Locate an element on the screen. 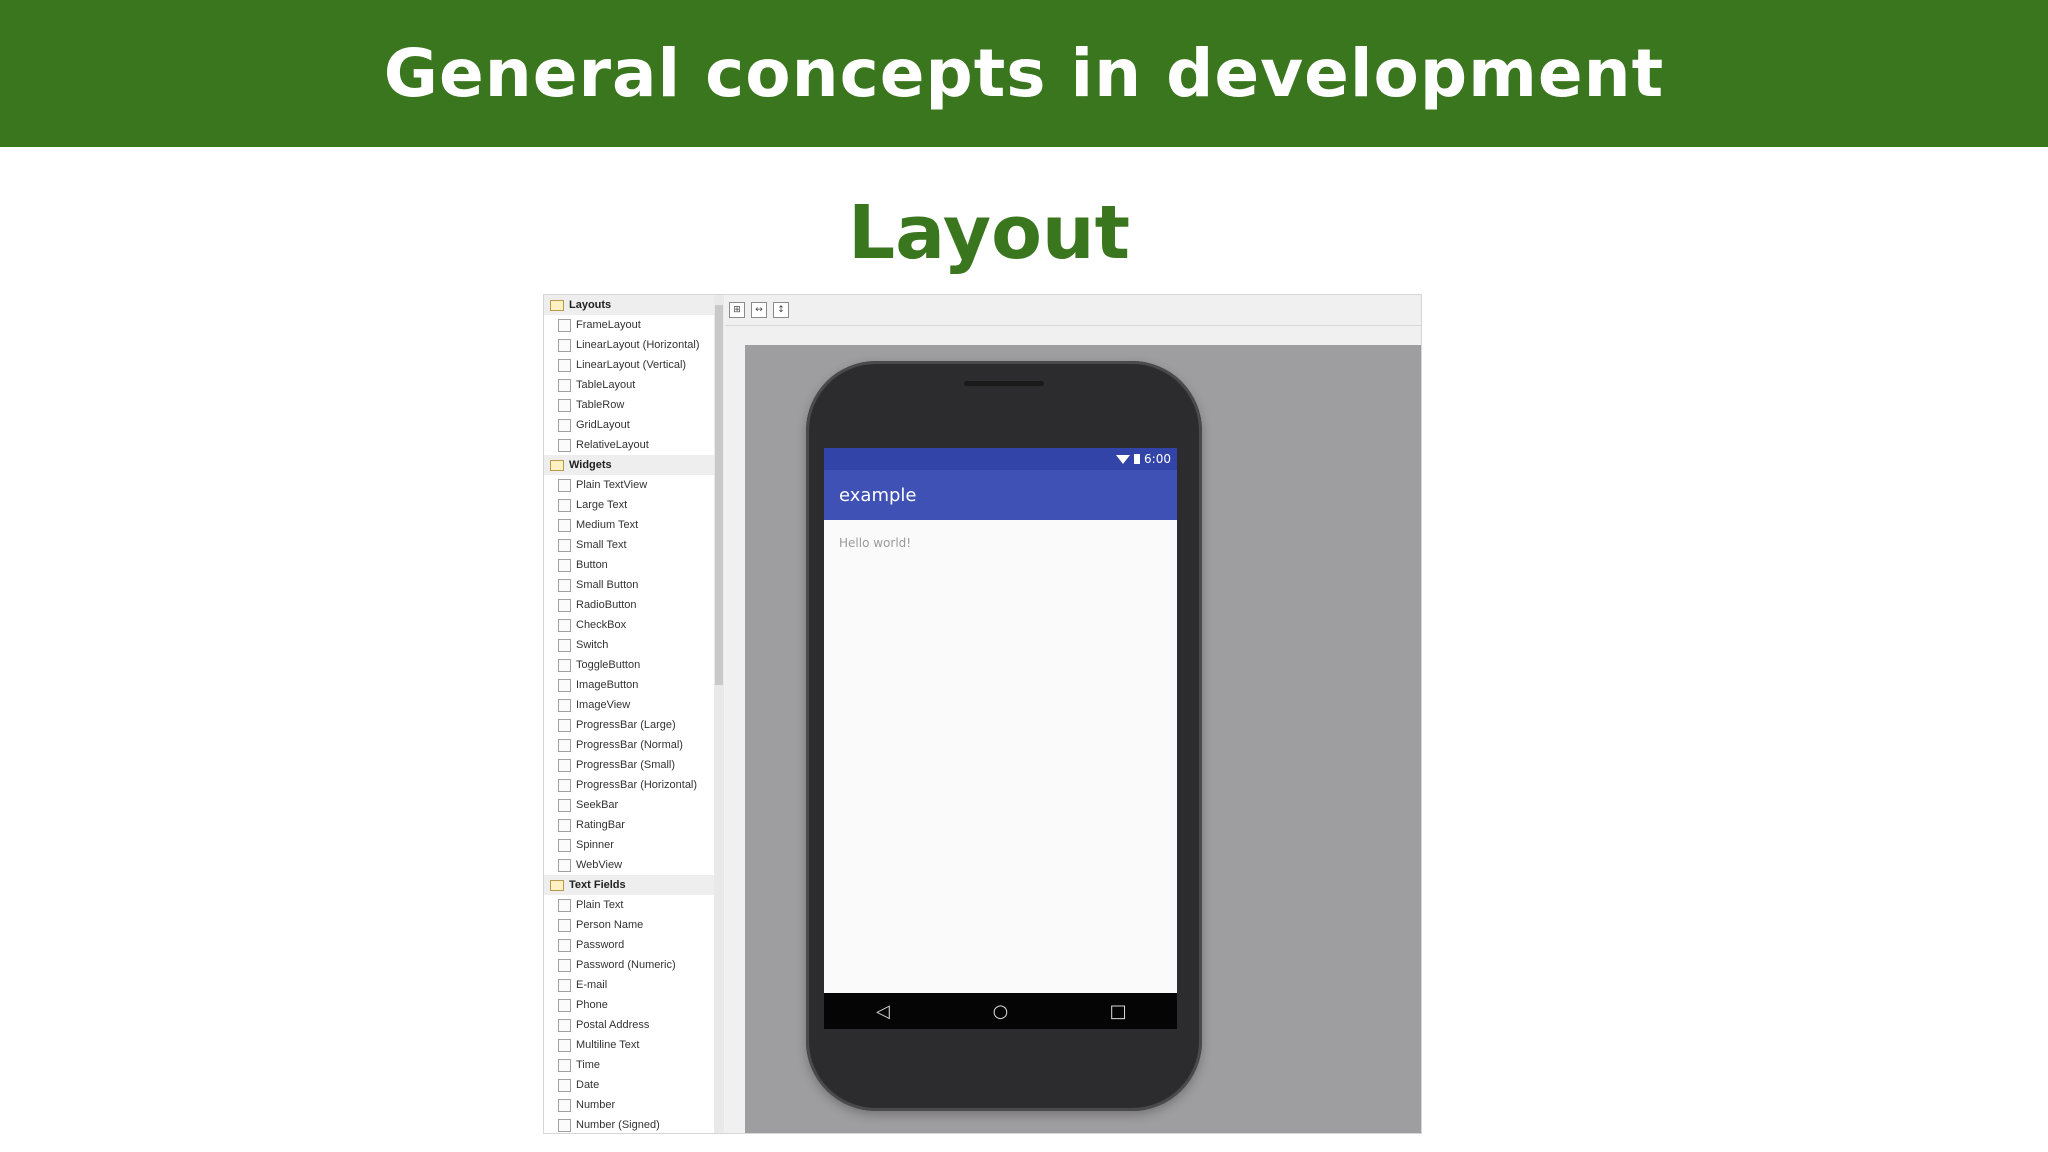  slide-subtitle-container: Layout is located at coordinates (1024, 233).